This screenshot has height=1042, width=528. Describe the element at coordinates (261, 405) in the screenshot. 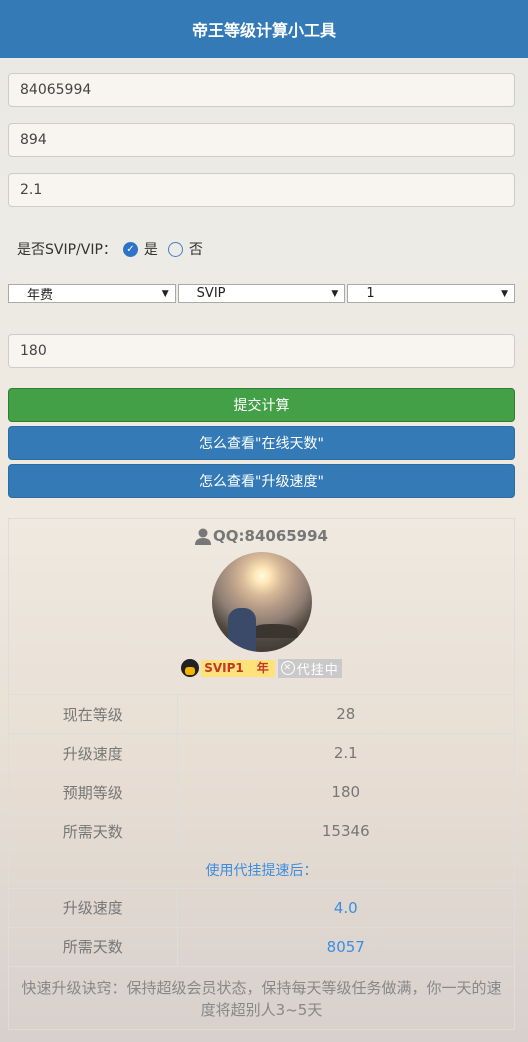

I see `submit-button: 提交计算` at that location.